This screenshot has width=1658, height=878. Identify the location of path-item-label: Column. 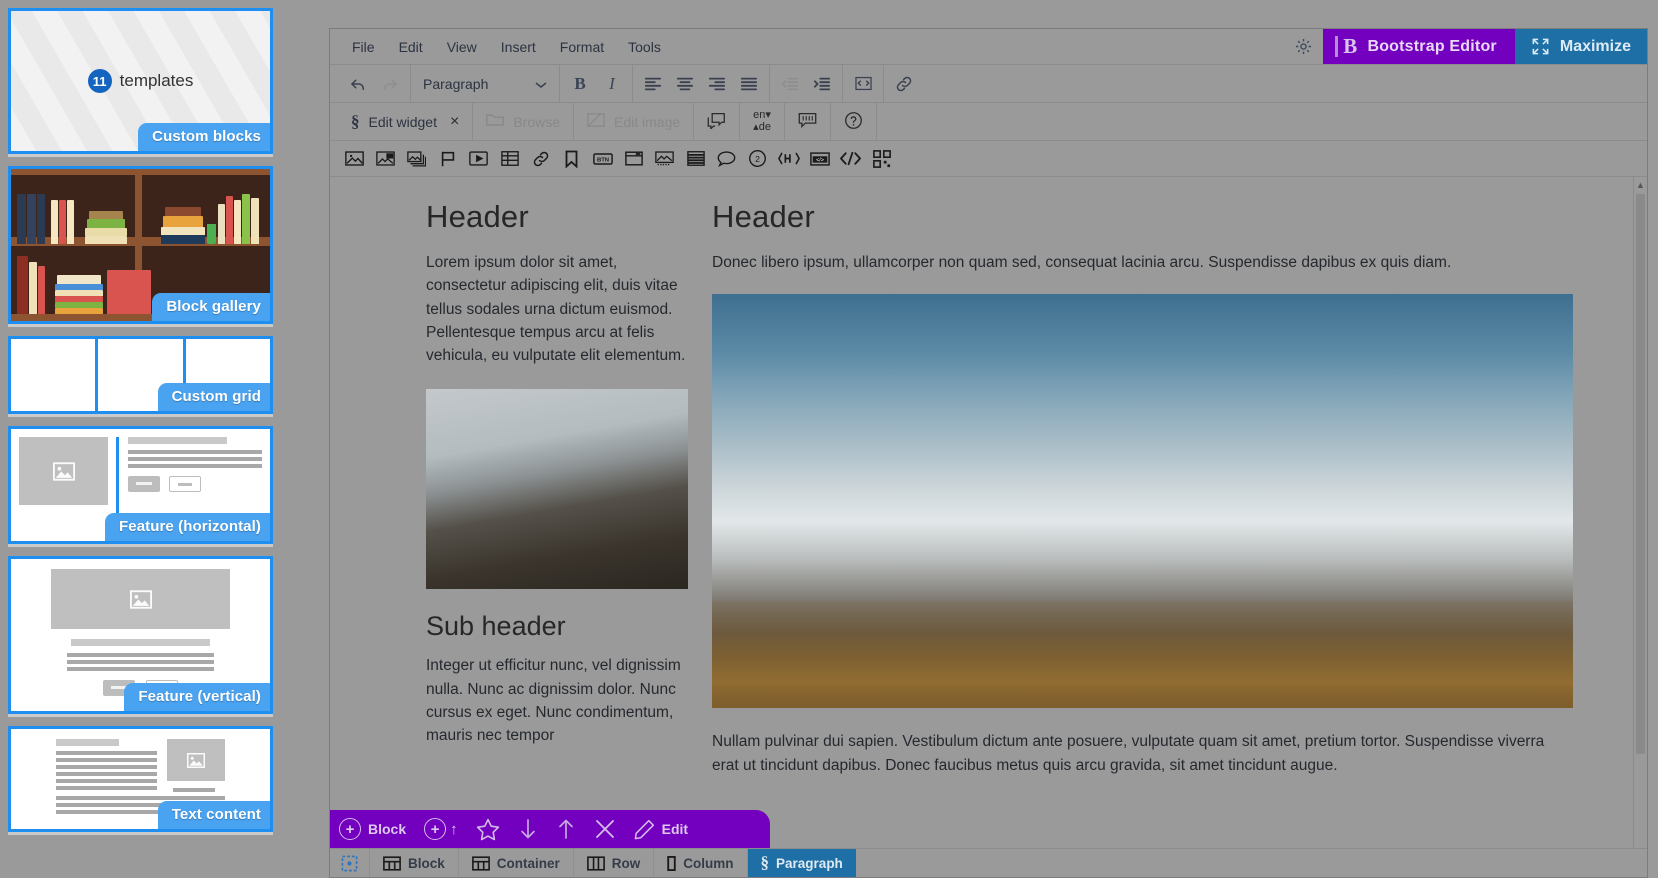
(708, 863).